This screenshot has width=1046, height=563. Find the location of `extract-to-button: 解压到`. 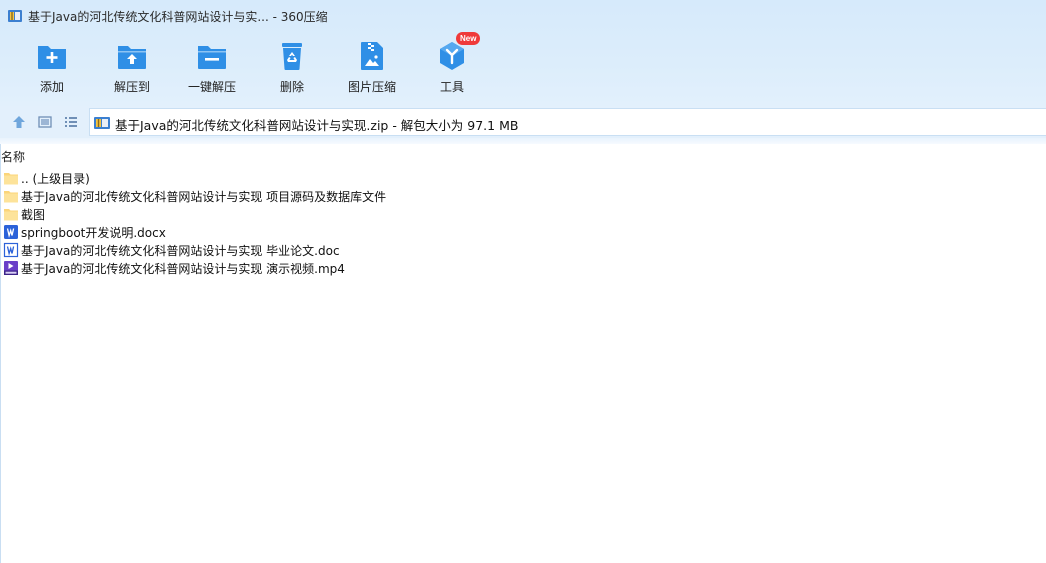

extract-to-button: 解压到 is located at coordinates (132, 68).